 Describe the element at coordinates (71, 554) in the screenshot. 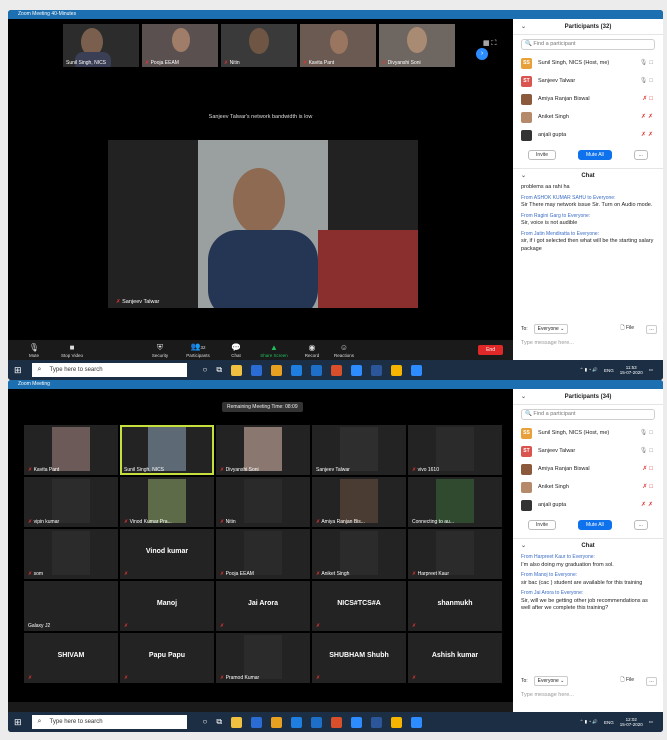

I see `gallery-tile: ✗ som` at that location.